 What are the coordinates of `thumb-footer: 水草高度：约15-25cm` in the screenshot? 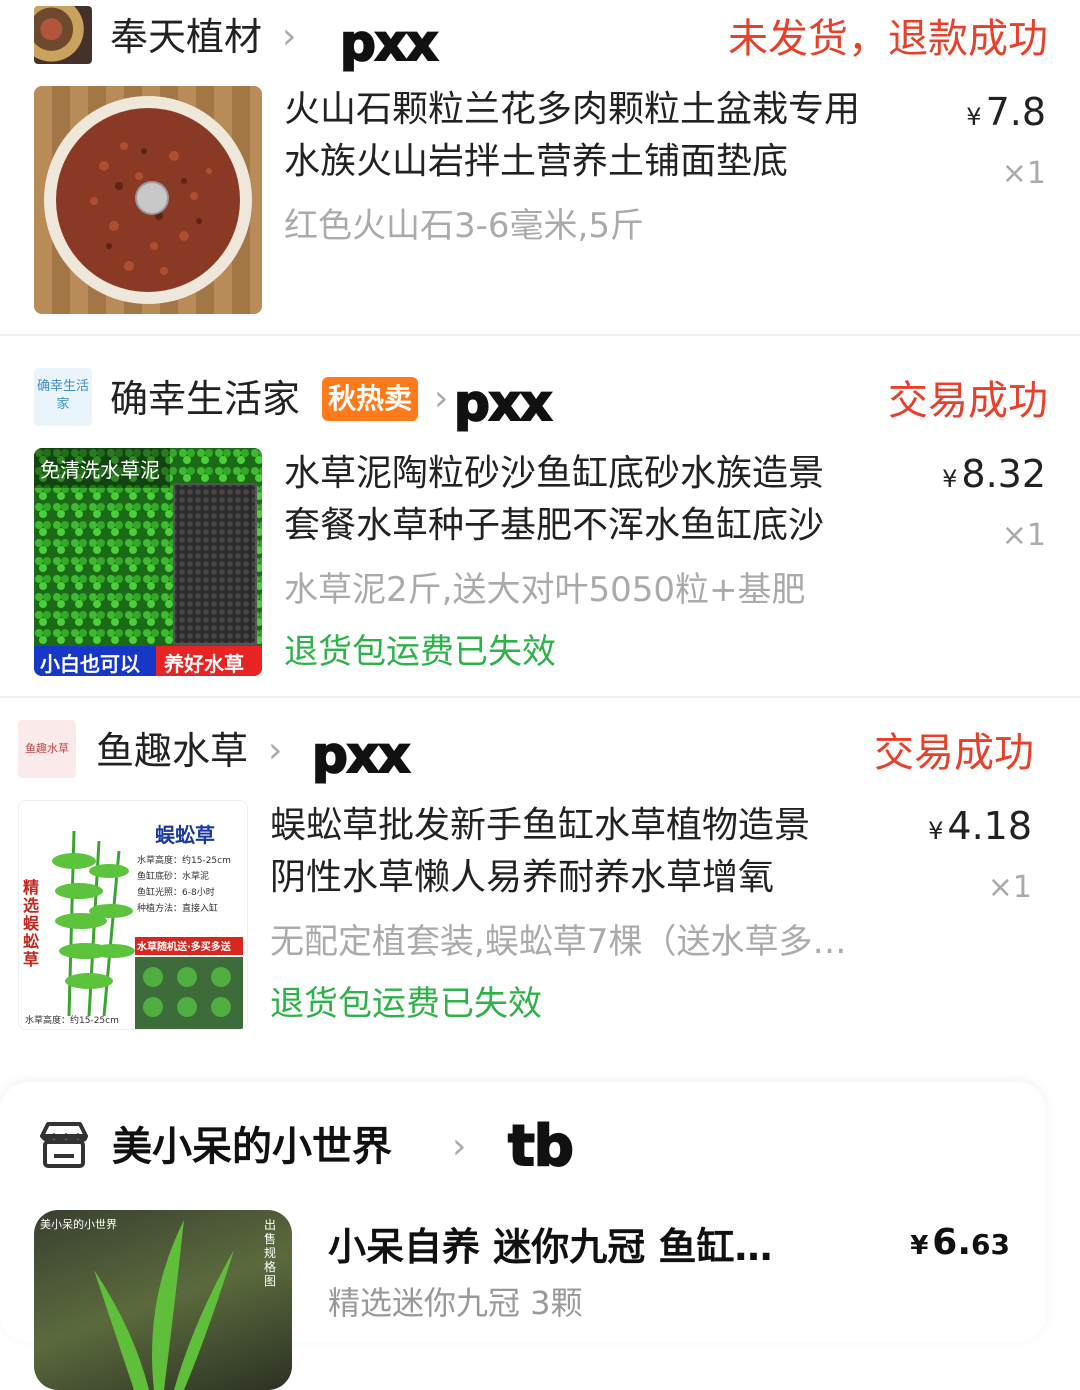 It's located at (72, 1021).